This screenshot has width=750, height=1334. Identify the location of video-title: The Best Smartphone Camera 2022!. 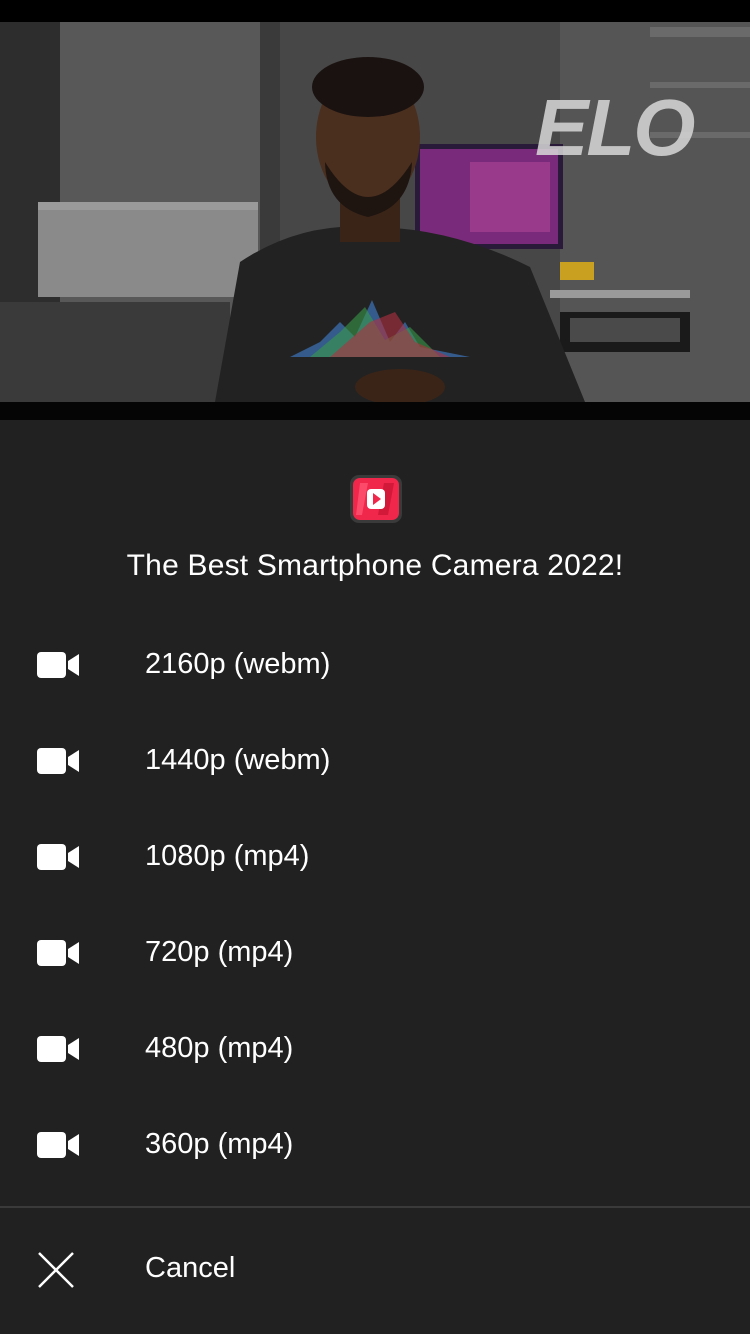
(375, 565).